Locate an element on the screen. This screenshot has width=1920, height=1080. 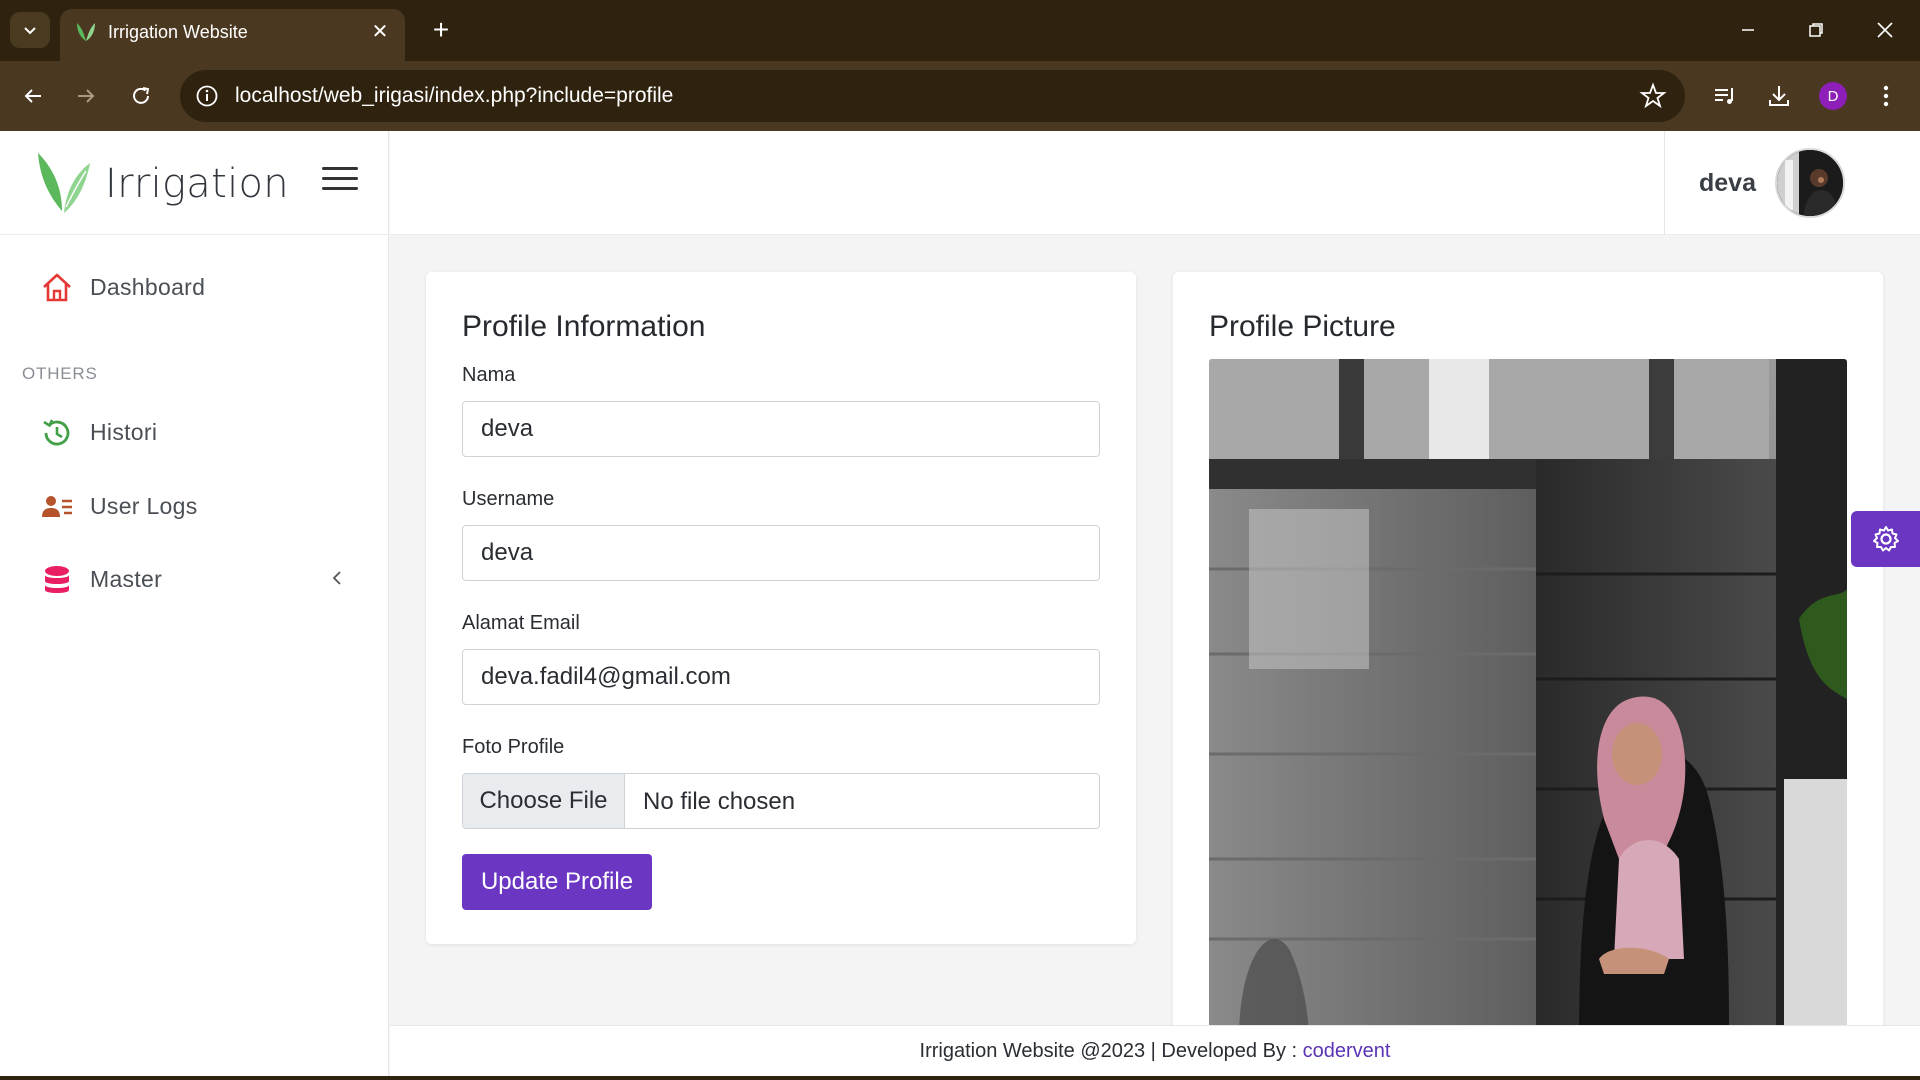
download-button is located at coordinates (1779, 96).